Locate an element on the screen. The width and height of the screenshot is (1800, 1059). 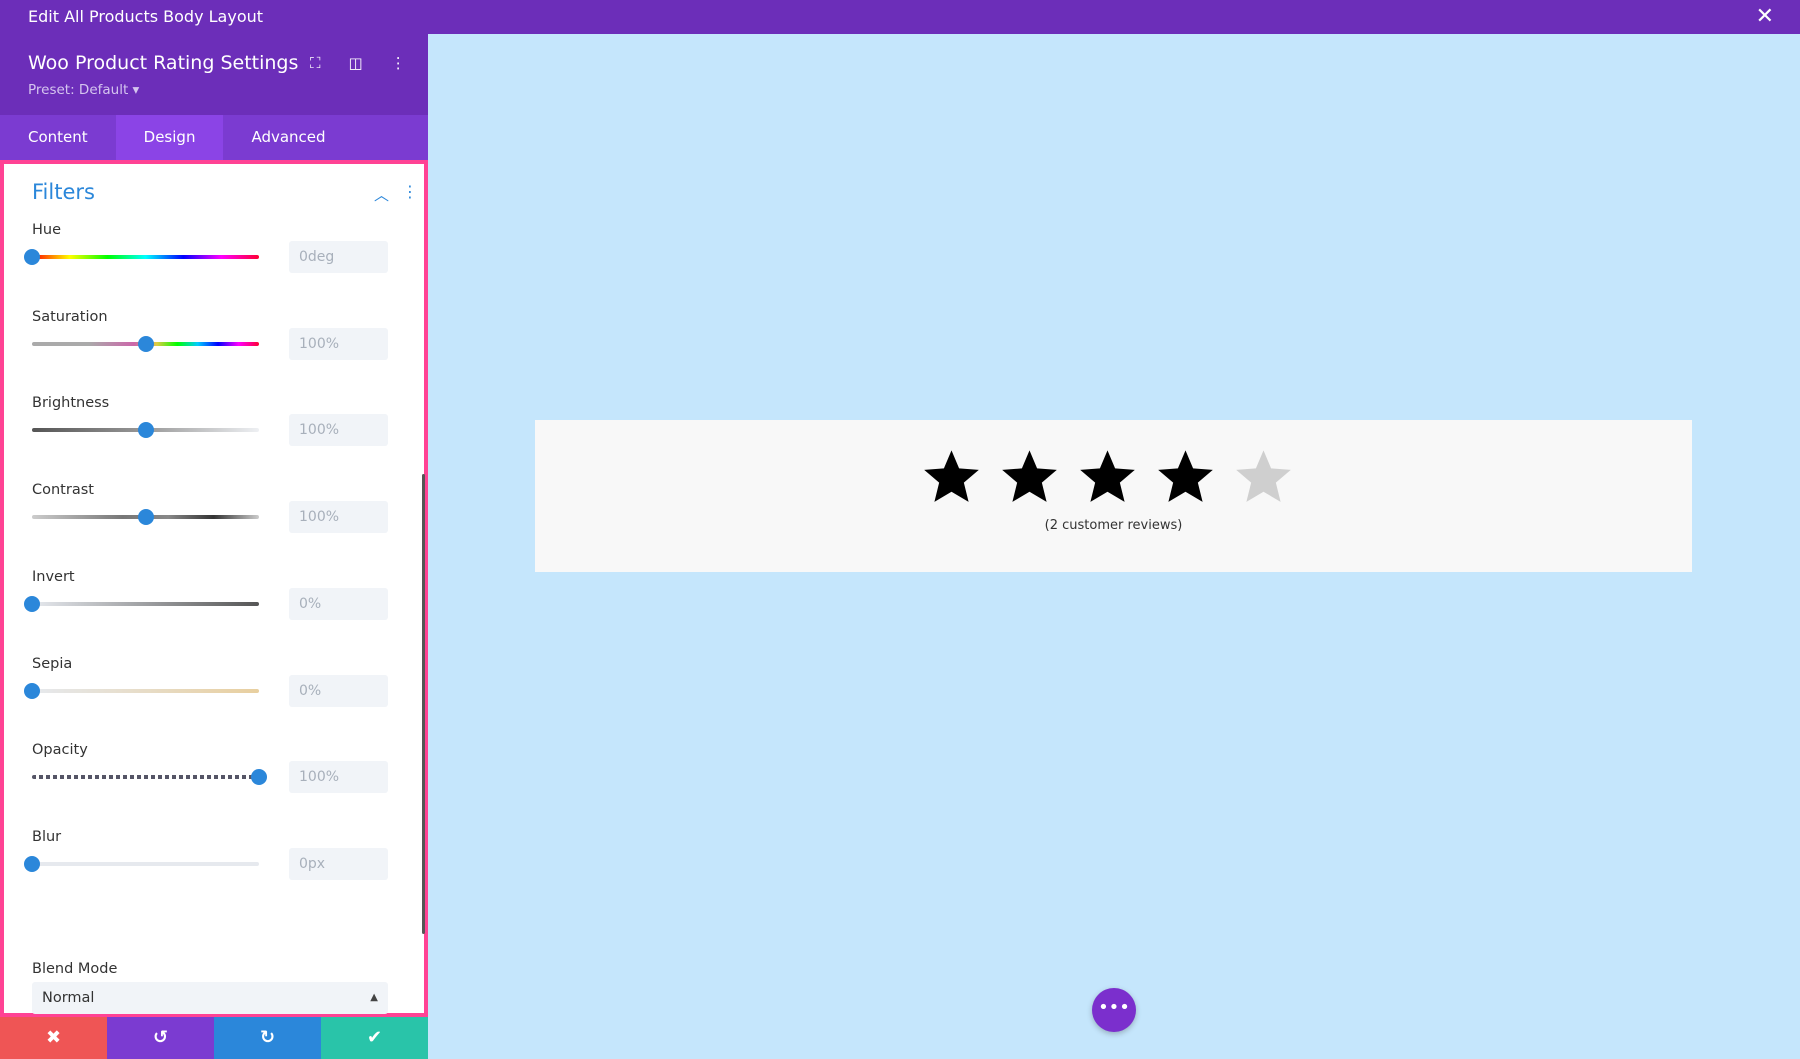
fullscreen-icon: ⛶ is located at coordinates (315, 63).